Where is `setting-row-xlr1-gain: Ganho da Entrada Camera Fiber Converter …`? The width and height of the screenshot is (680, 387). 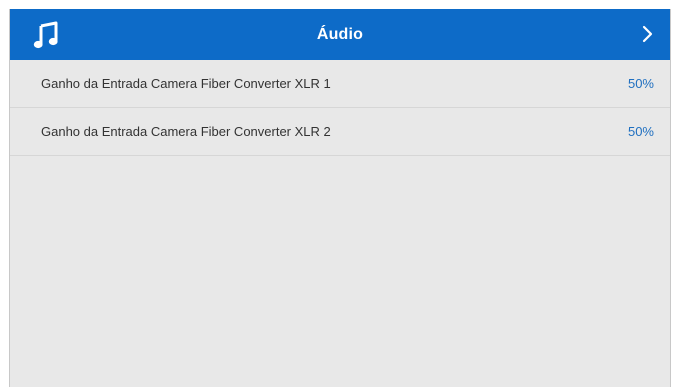 setting-row-xlr1-gain: Ganho da Entrada Camera Fiber Converter … is located at coordinates (340, 84).